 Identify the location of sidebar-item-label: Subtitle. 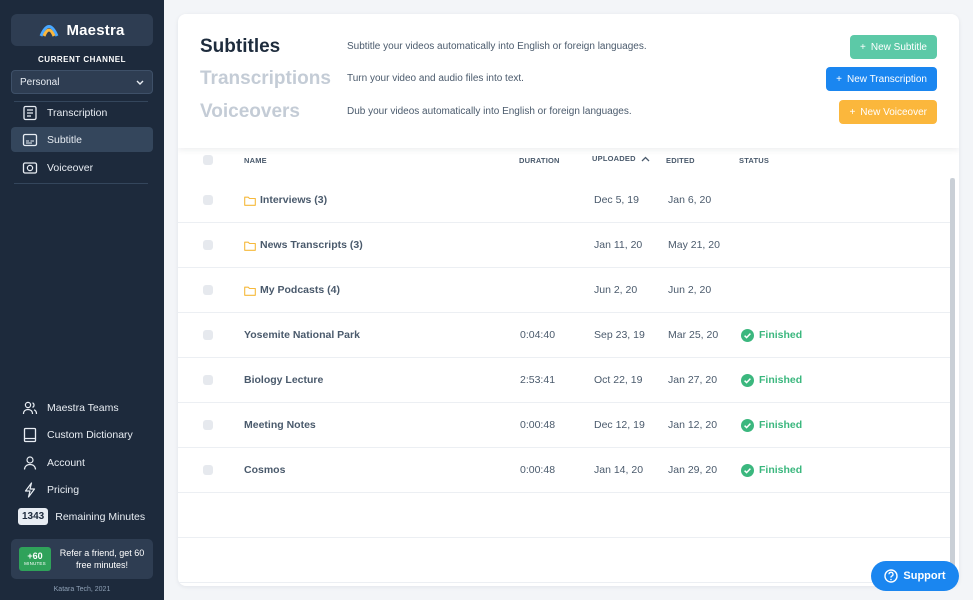
(65, 139).